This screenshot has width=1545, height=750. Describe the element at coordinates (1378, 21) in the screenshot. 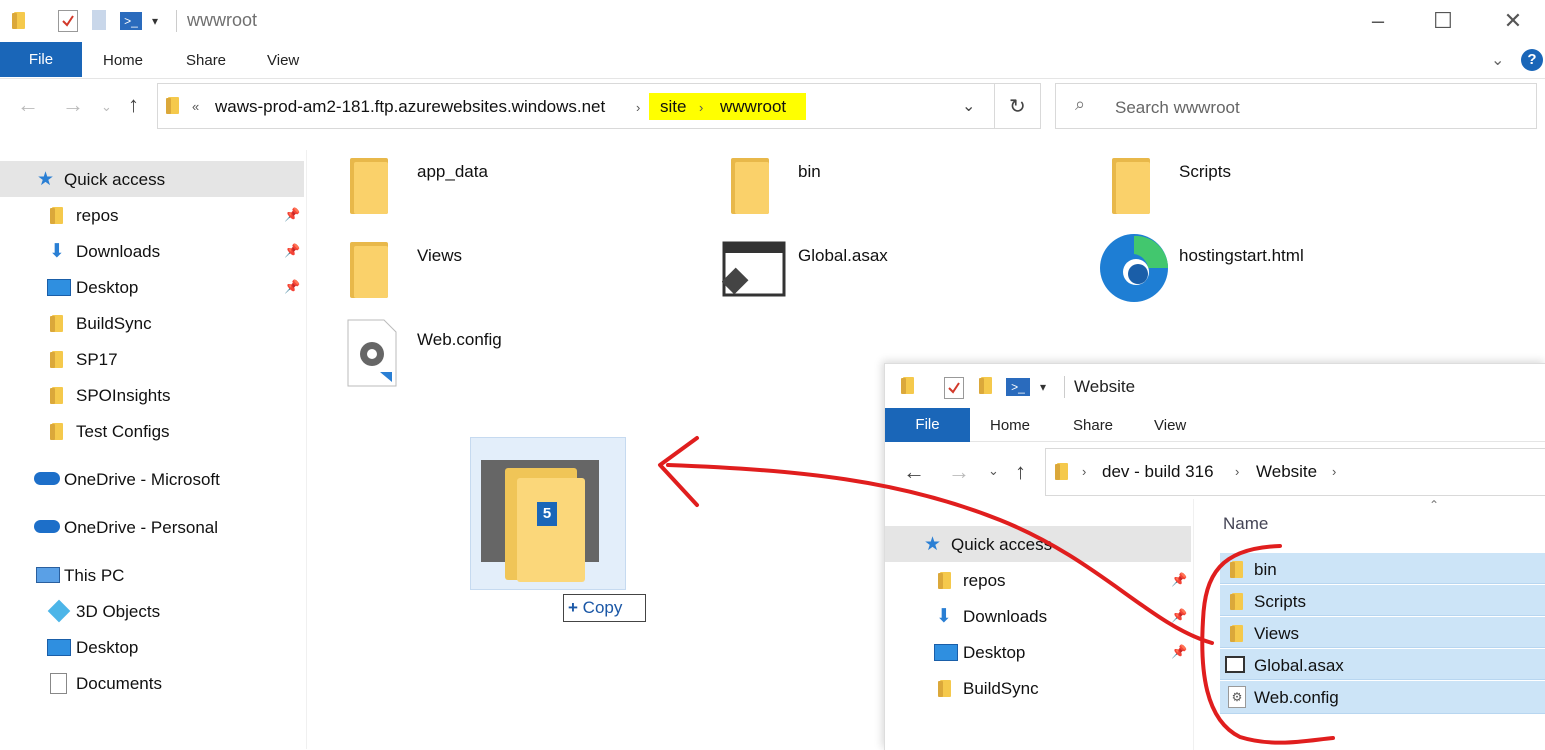

I see `minimize-icon: –` at that location.